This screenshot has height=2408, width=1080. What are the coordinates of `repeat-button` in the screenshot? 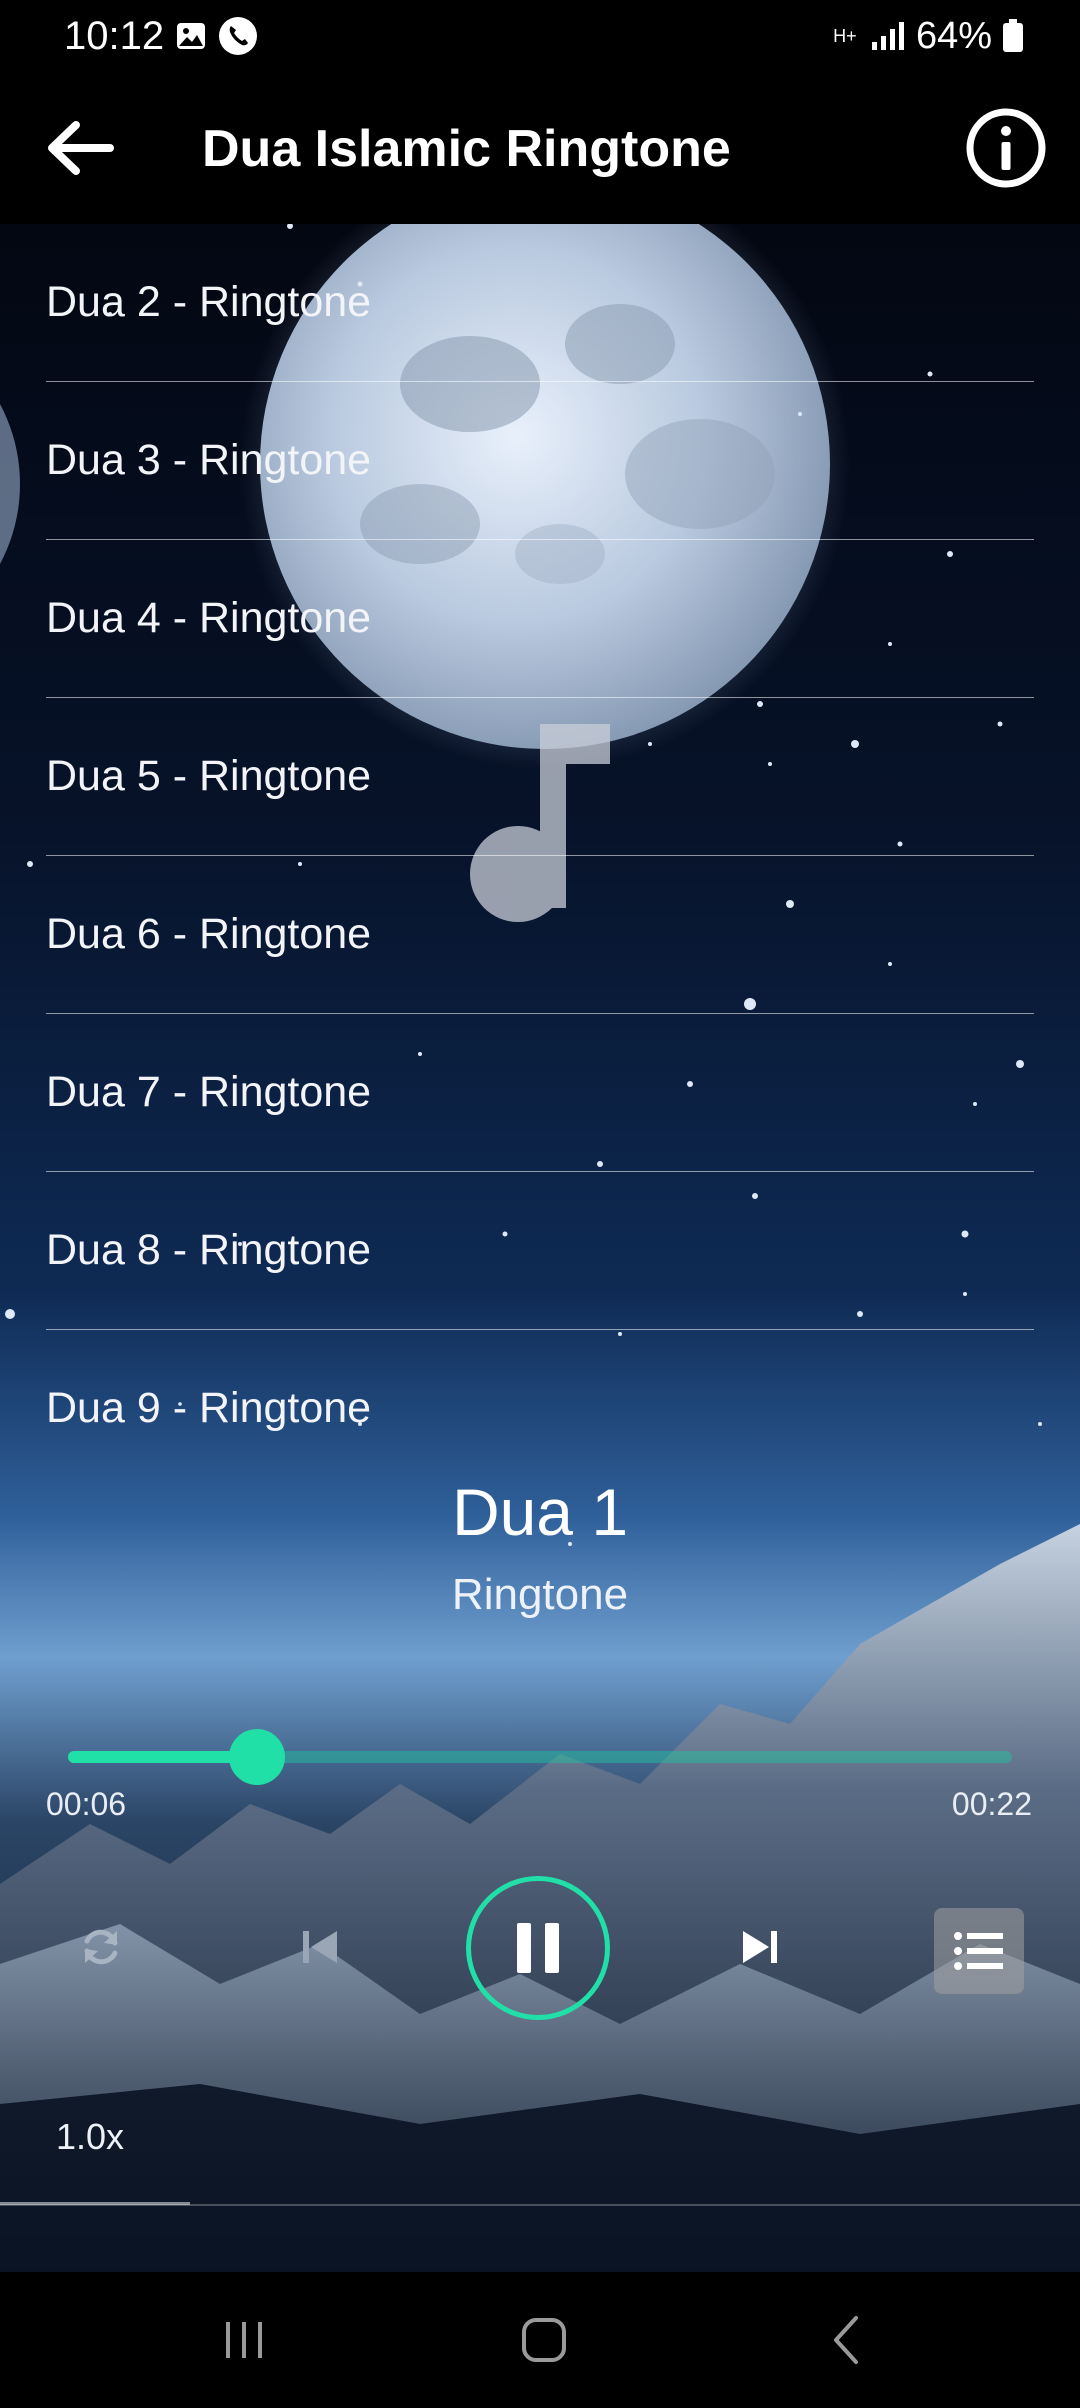 It's located at (101, 1947).